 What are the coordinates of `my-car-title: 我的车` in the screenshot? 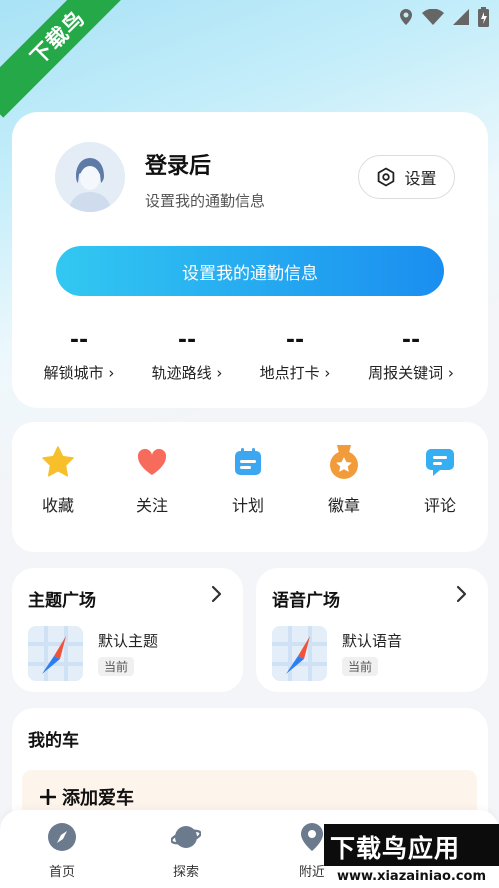 It's located at (53, 741).